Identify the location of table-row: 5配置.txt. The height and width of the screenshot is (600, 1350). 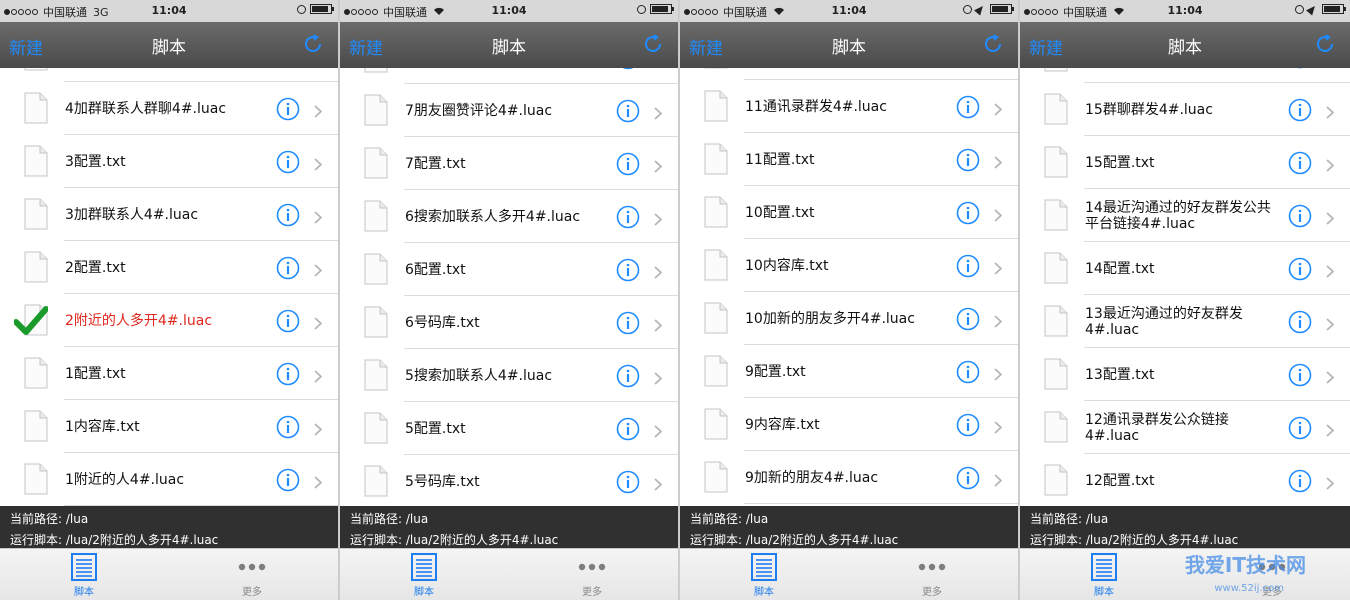
(509, 428).